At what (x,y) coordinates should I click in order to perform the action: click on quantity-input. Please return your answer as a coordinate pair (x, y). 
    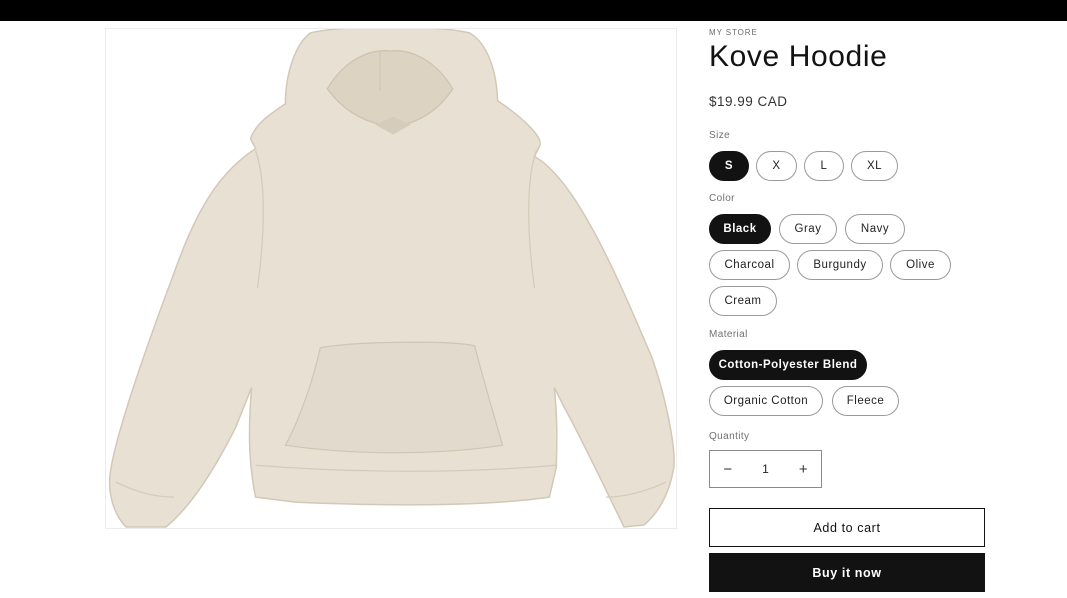
    Looking at the image, I should click on (765, 469).